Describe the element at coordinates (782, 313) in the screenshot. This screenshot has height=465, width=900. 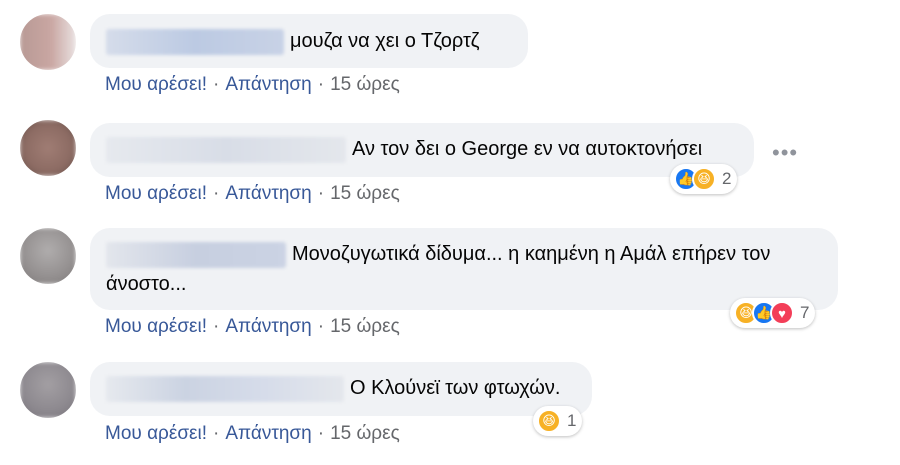
I see `love-icon: ♥` at that location.